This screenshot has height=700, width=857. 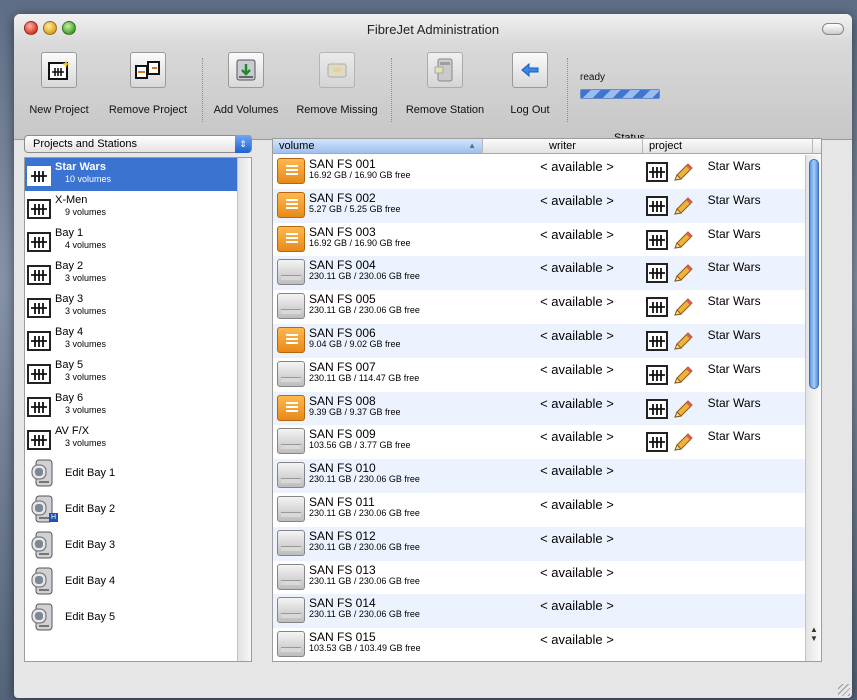 What do you see at coordinates (69, 266) in the screenshot?
I see `project-name: Bay 2` at bounding box center [69, 266].